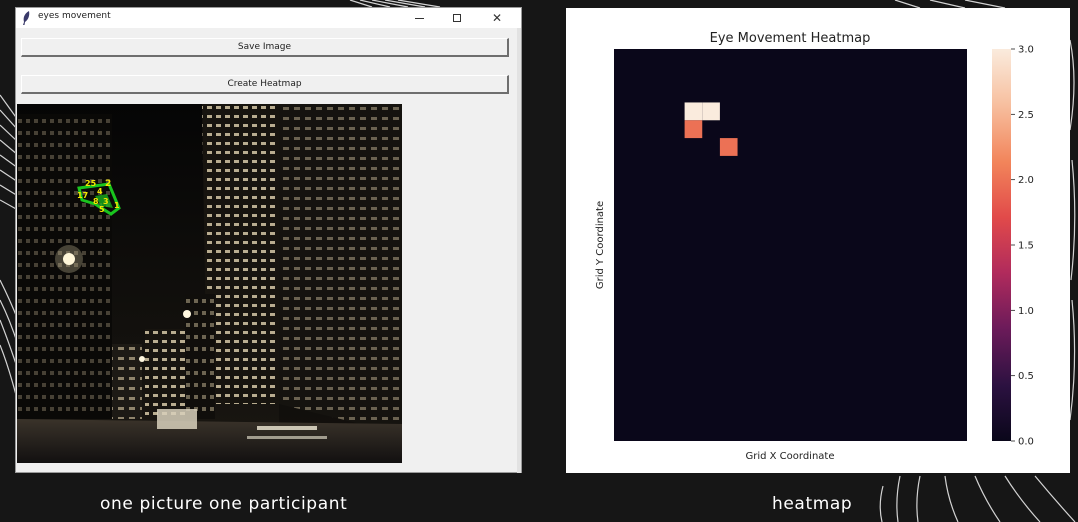 Image resolution: width=1078 pixels, height=522 pixels. I want to click on gaze-label: 17, so click(82, 195).